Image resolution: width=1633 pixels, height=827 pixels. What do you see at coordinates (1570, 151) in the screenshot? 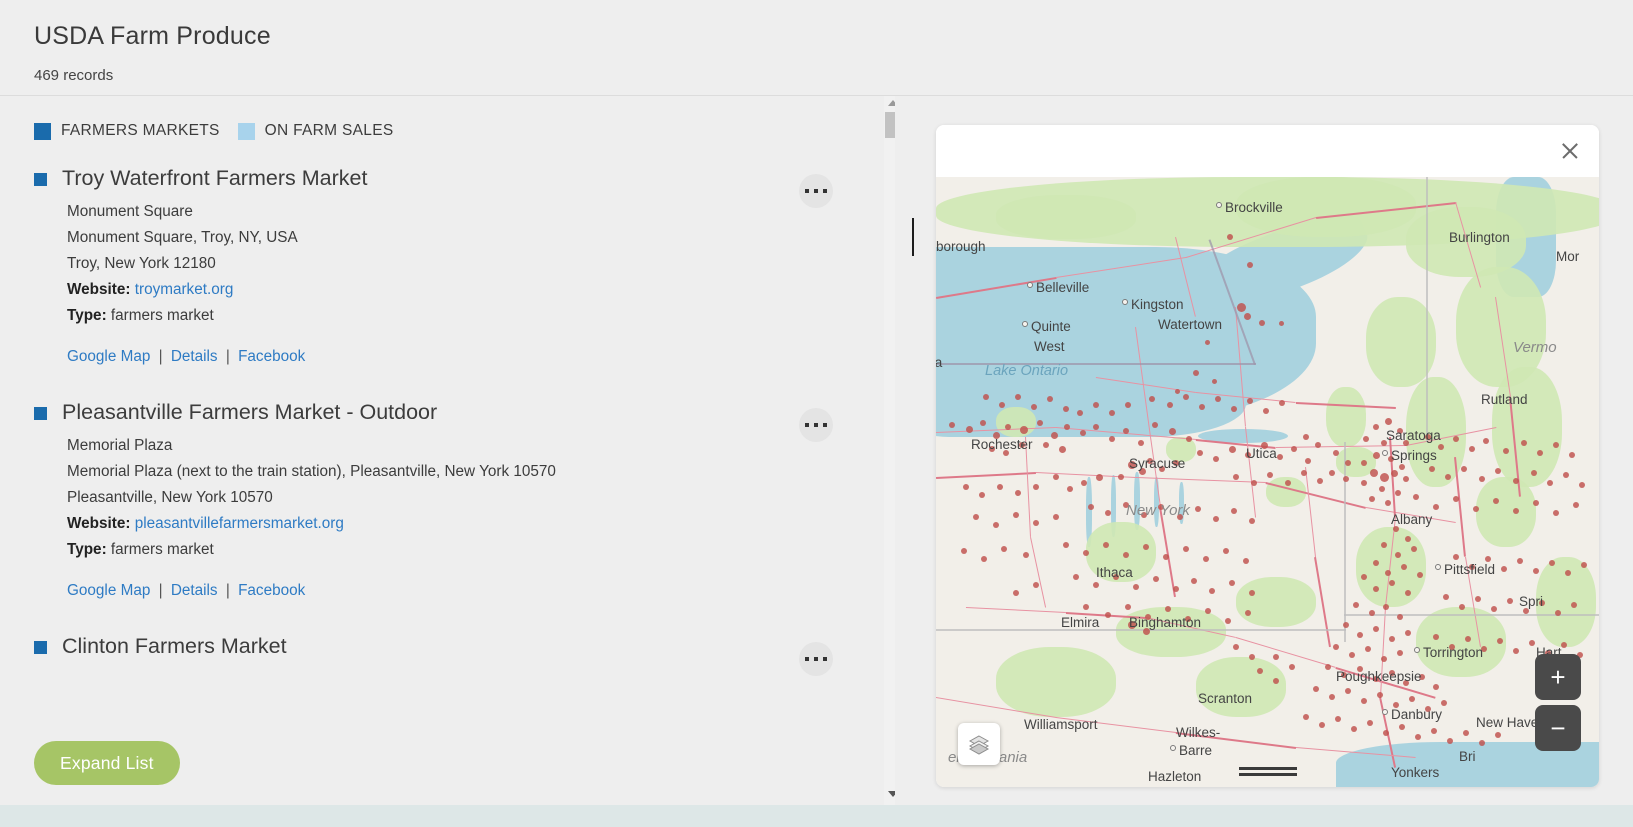
I see `close-icon` at bounding box center [1570, 151].